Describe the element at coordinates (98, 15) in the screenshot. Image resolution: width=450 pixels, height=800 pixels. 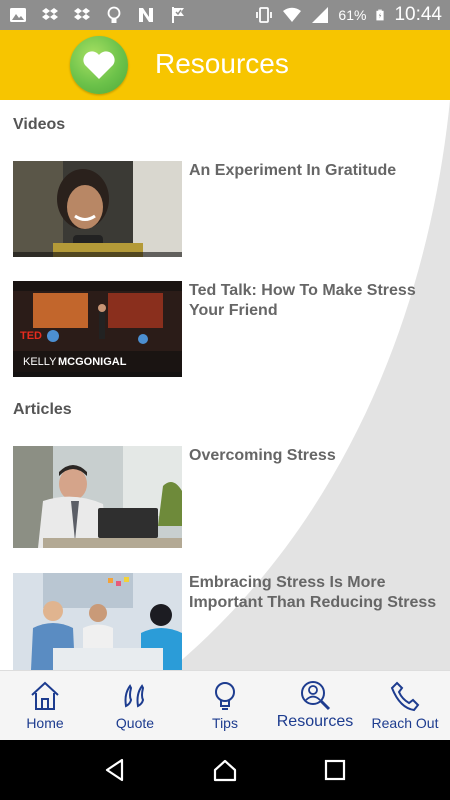
I see `notification-icons` at that location.